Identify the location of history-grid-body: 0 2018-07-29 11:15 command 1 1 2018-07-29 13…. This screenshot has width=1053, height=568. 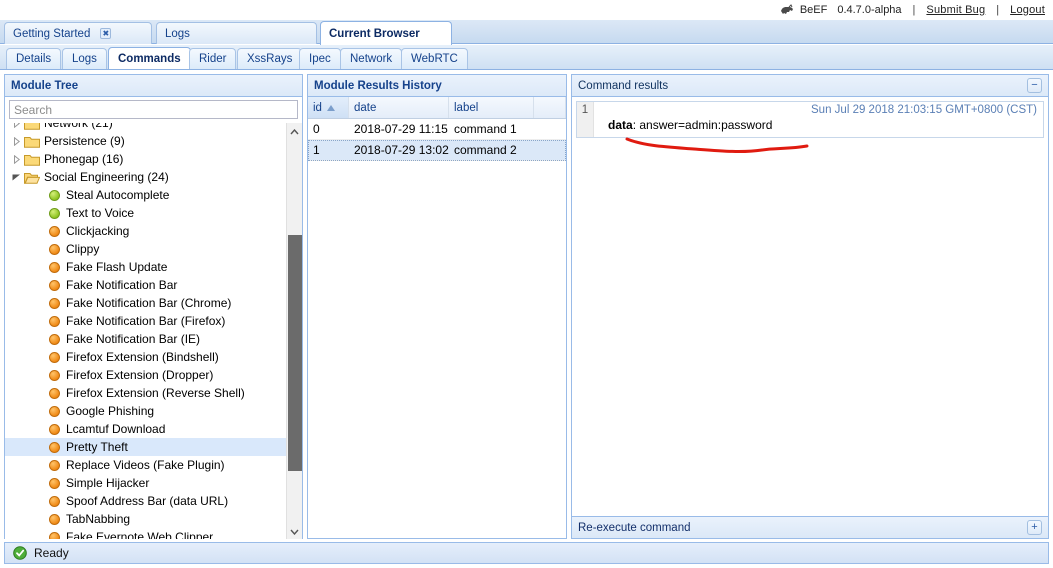
(437, 140).